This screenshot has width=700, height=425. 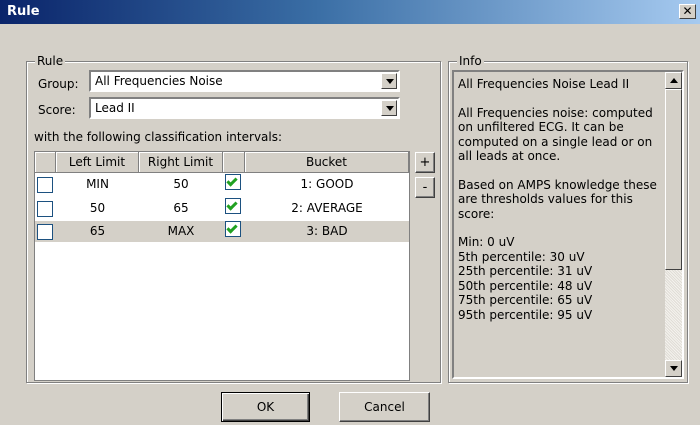 What do you see at coordinates (97, 162) in the screenshot?
I see `column-header-left-limit: Left Limit` at bounding box center [97, 162].